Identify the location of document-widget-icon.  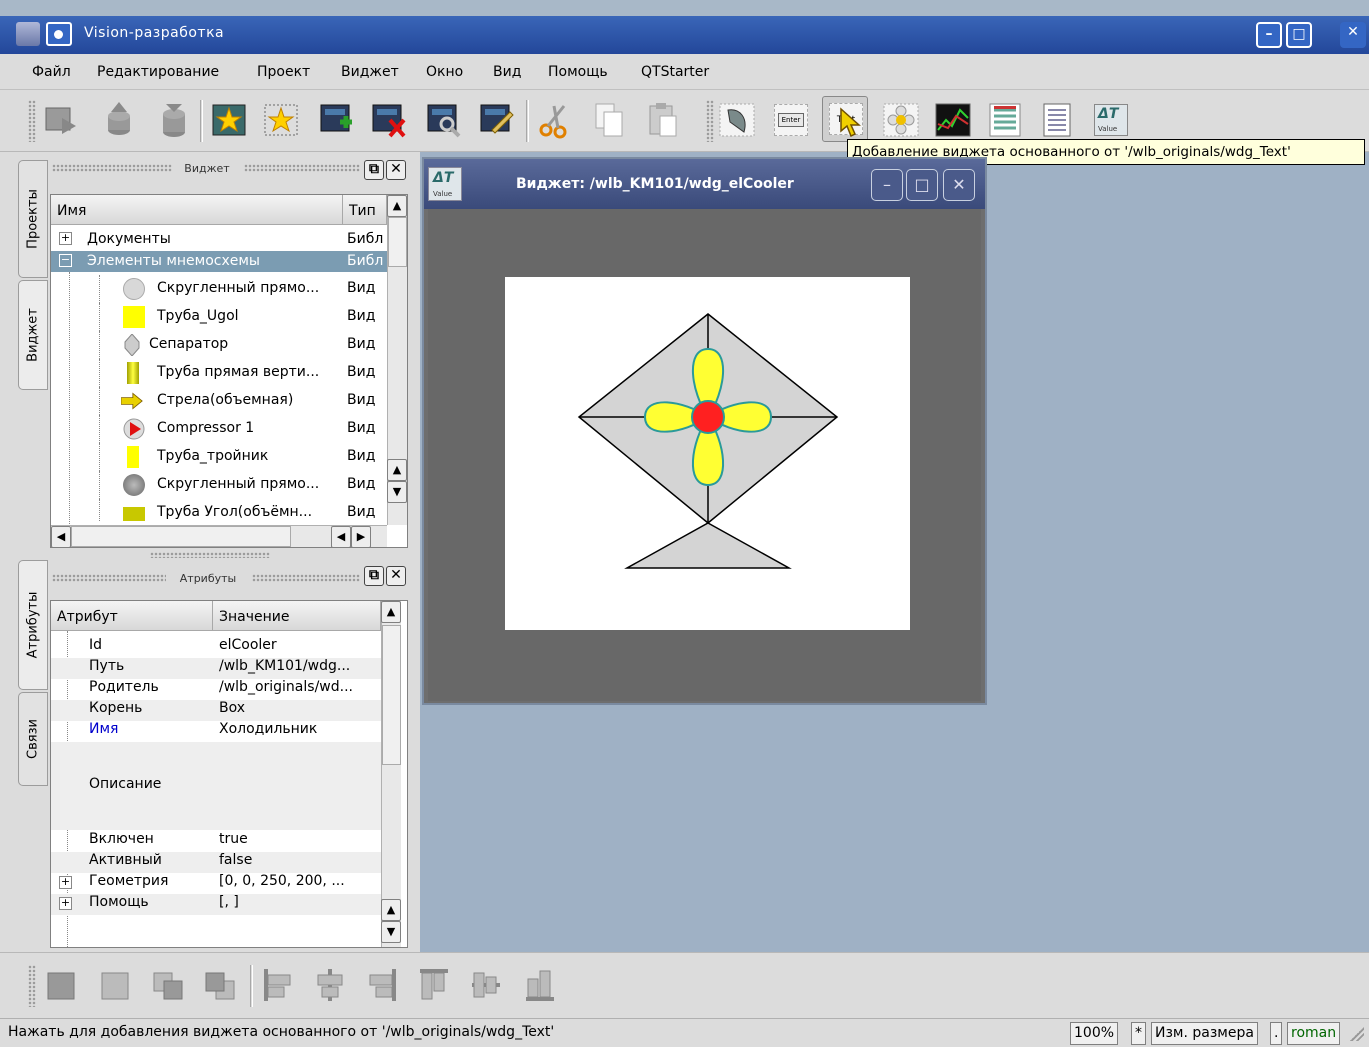
(1057, 120).